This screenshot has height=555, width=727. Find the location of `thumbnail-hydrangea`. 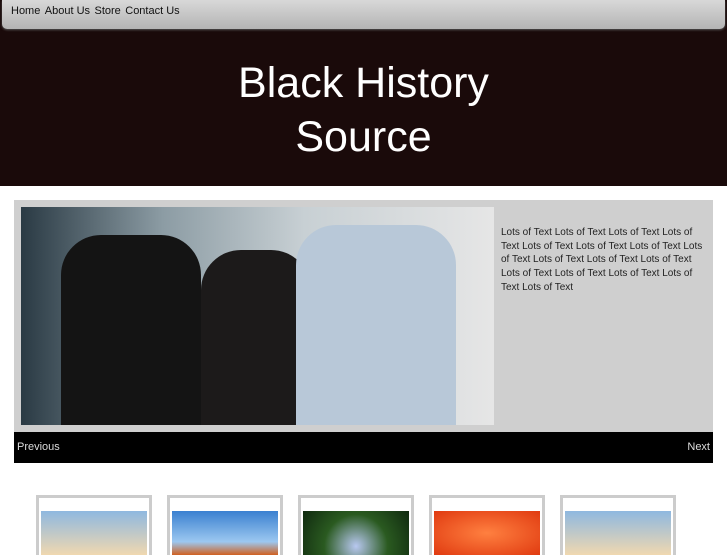

thumbnail-hydrangea is located at coordinates (356, 525).